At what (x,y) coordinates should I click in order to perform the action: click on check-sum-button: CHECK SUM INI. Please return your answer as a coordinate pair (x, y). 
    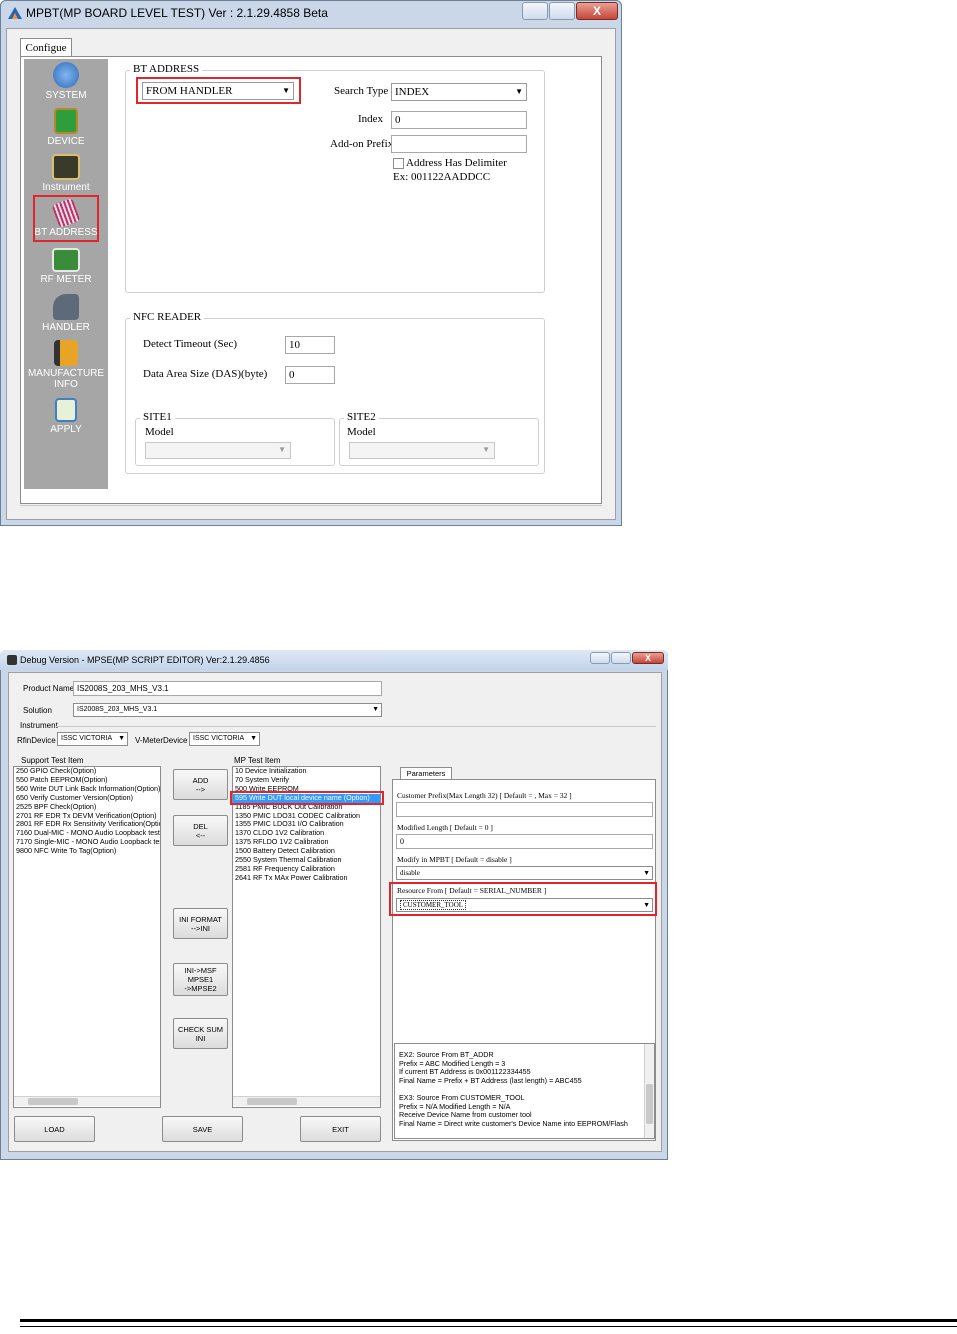
    Looking at the image, I should click on (200, 1033).